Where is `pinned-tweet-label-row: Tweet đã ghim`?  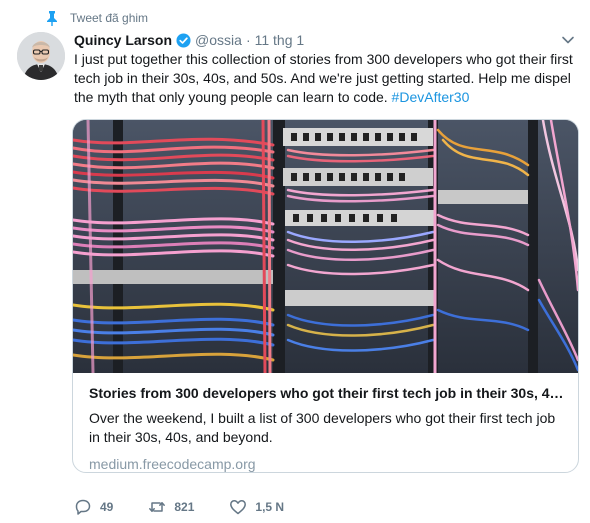
pinned-tweet-label-row: Tweet đã ghim is located at coordinates (96, 18).